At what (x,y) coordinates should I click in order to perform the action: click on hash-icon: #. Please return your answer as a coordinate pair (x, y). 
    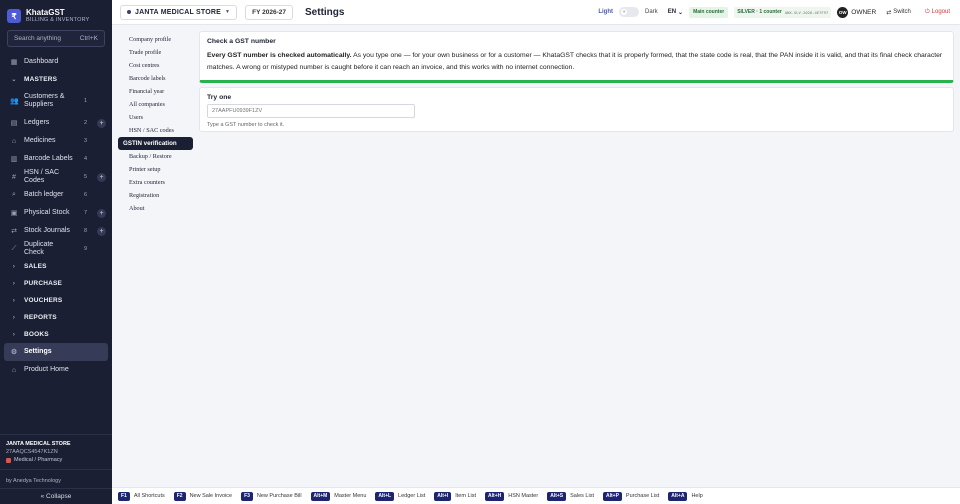
    Looking at the image, I should click on (14, 177).